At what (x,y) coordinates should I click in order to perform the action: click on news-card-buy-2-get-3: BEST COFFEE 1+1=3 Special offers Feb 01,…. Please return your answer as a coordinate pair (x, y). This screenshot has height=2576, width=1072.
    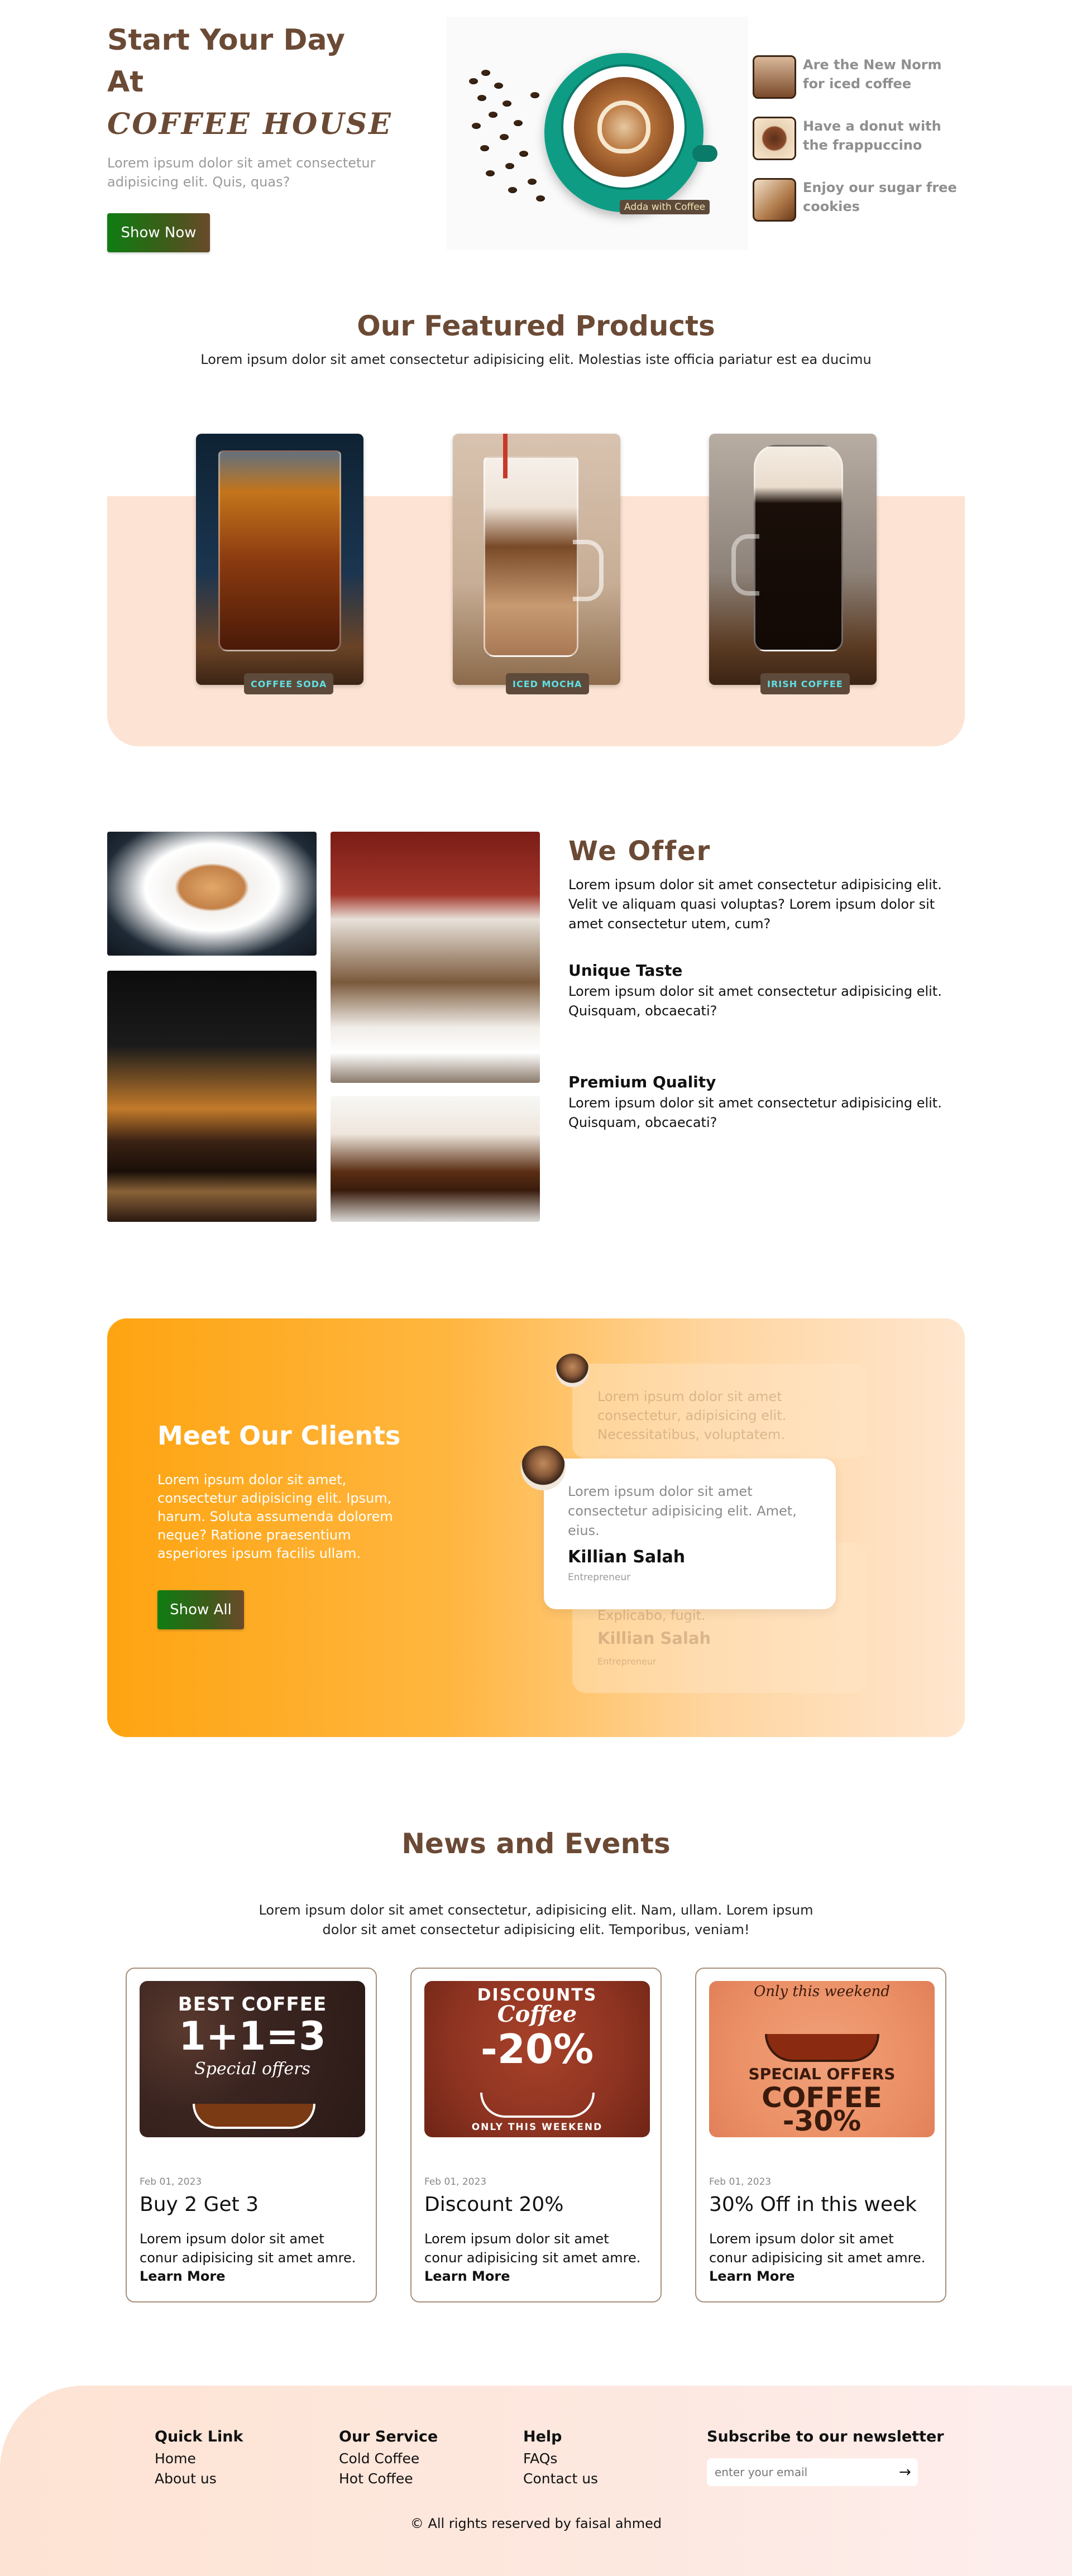
    Looking at the image, I should click on (251, 2135).